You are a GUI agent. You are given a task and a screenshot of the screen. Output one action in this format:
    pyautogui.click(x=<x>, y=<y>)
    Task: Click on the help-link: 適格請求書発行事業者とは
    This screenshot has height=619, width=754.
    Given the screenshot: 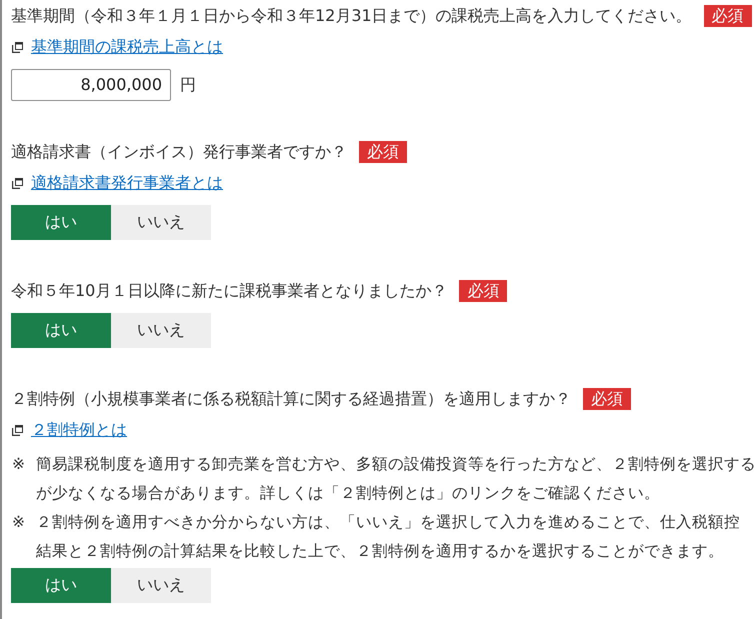 What is the action you would take?
    pyautogui.click(x=127, y=183)
    